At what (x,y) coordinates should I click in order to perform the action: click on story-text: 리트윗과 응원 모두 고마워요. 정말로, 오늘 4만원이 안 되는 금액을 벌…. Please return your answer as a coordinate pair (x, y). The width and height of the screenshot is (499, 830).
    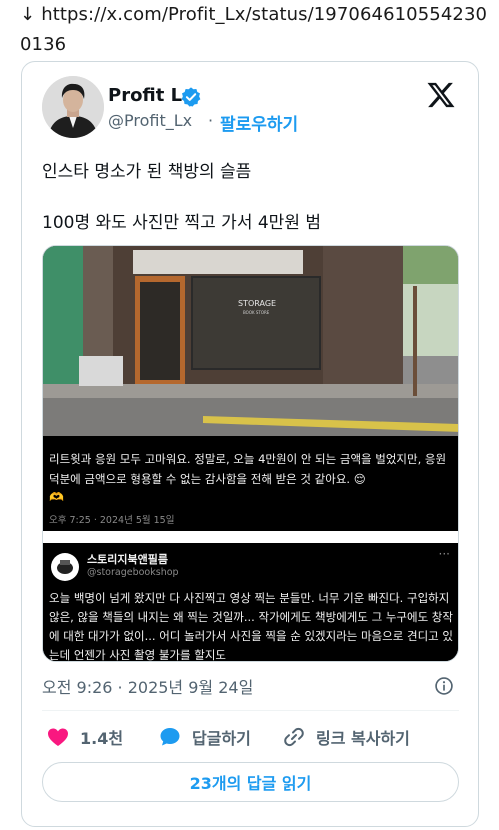
    Looking at the image, I should click on (248, 469).